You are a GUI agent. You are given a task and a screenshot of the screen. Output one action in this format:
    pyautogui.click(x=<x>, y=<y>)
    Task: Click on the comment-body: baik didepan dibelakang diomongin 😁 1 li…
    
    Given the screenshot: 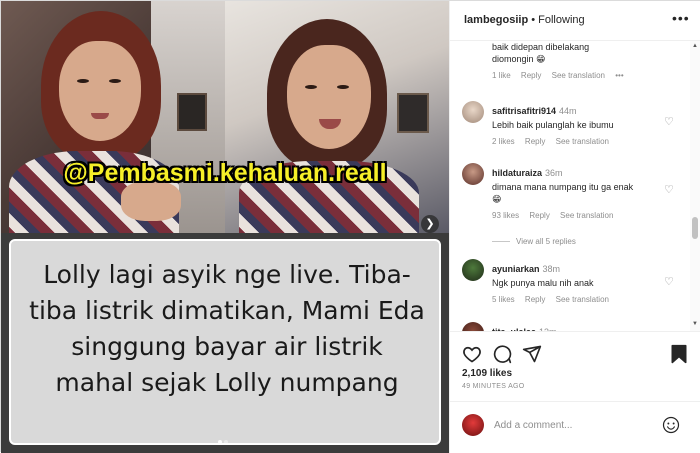 What is the action you would take?
    pyautogui.click(x=588, y=60)
    